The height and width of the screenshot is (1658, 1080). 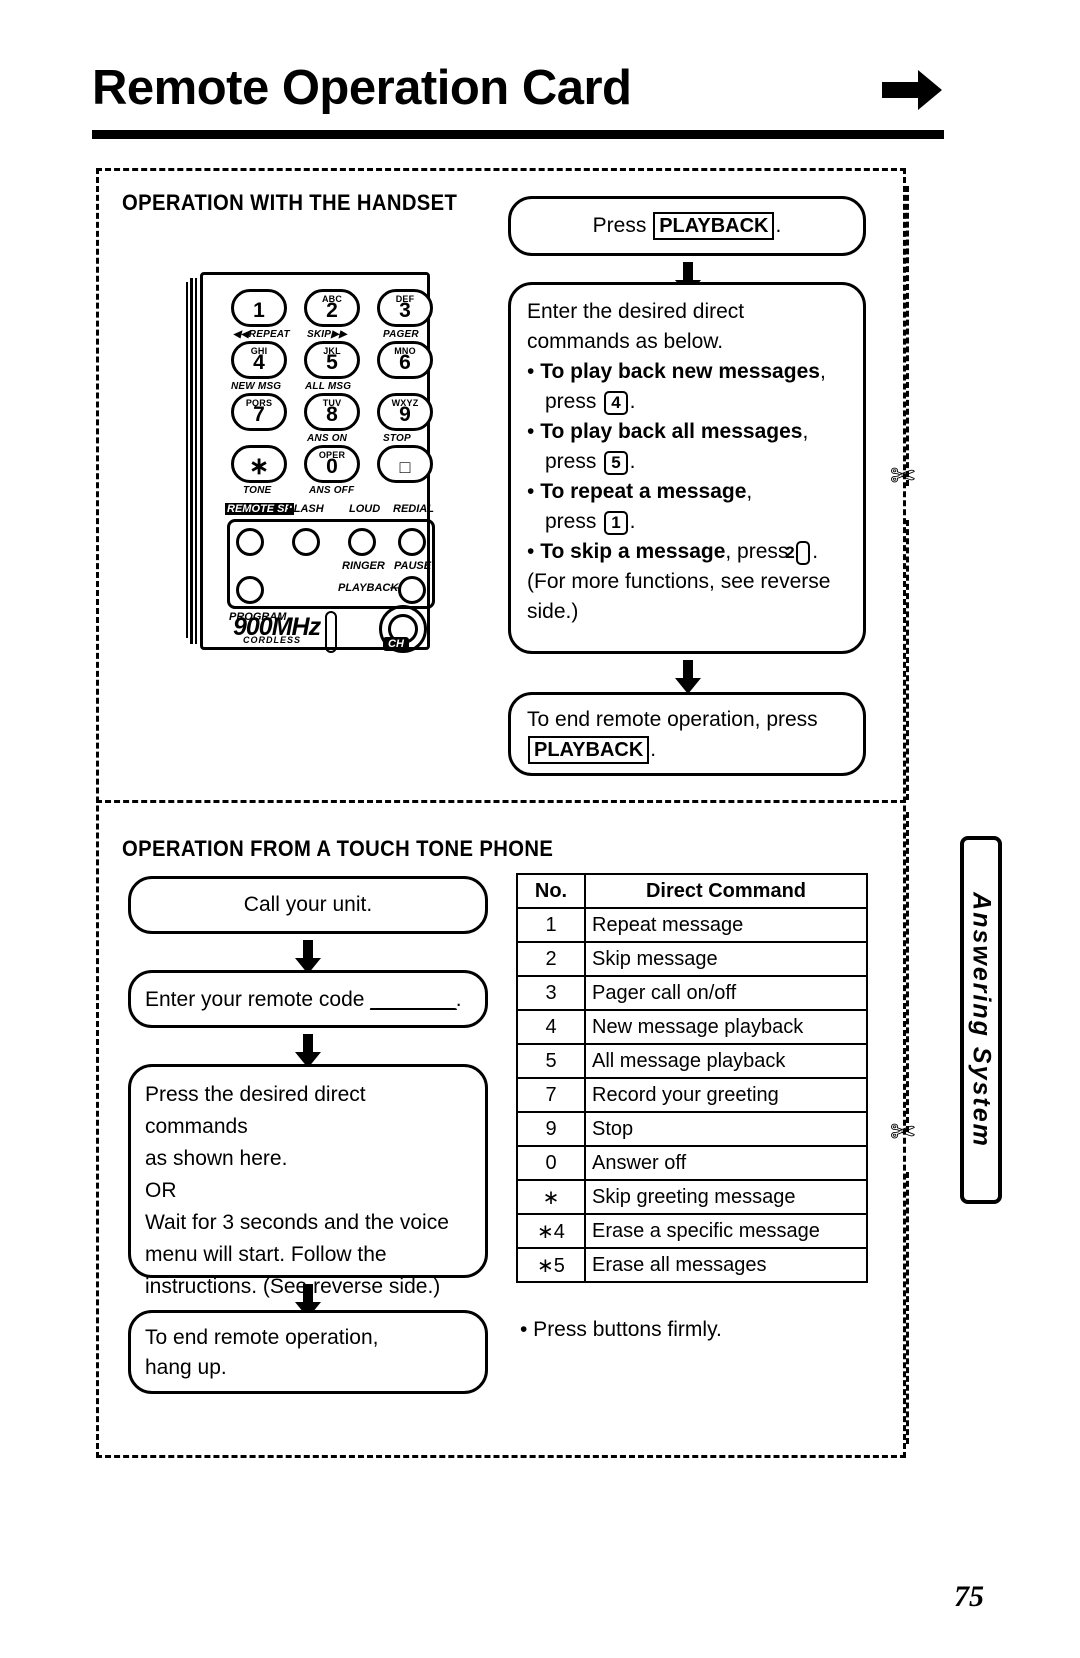 I want to click on step1-post-text: ., so click(x=778, y=225).